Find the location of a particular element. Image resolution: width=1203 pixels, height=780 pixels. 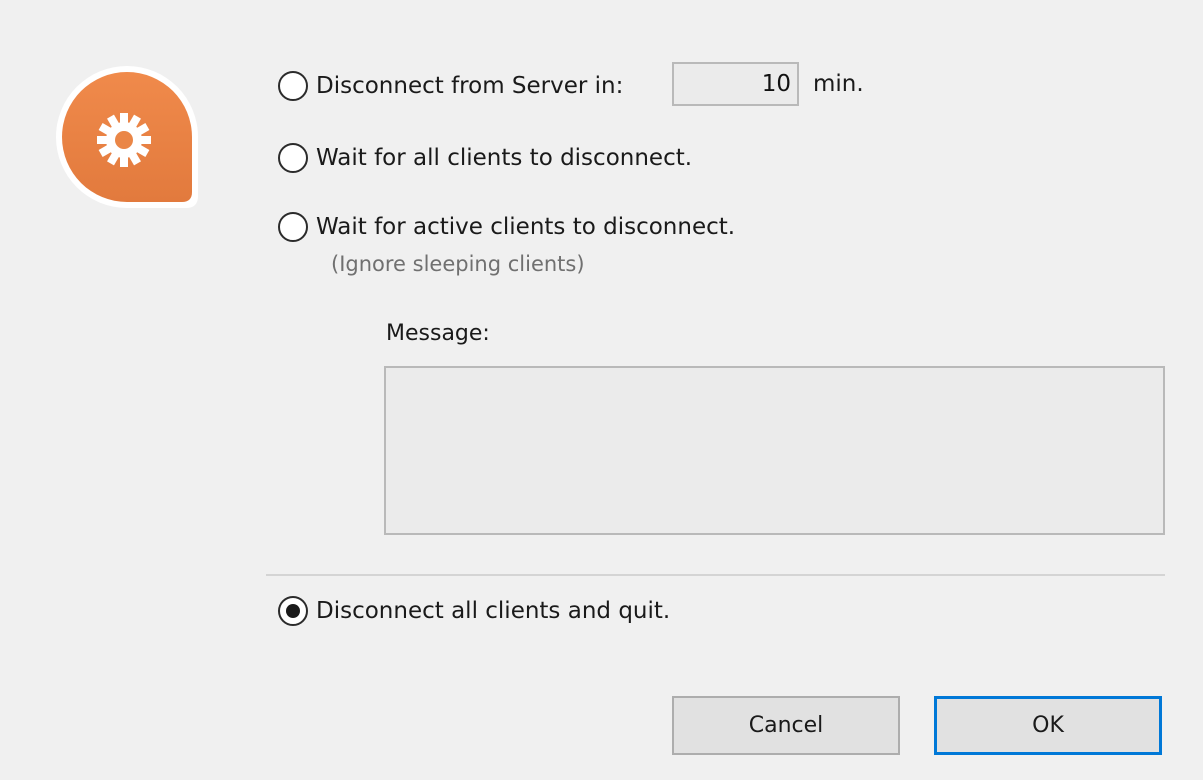

radio-disconnect-all-label: Disconnect all clients and quit. is located at coordinates (493, 611).